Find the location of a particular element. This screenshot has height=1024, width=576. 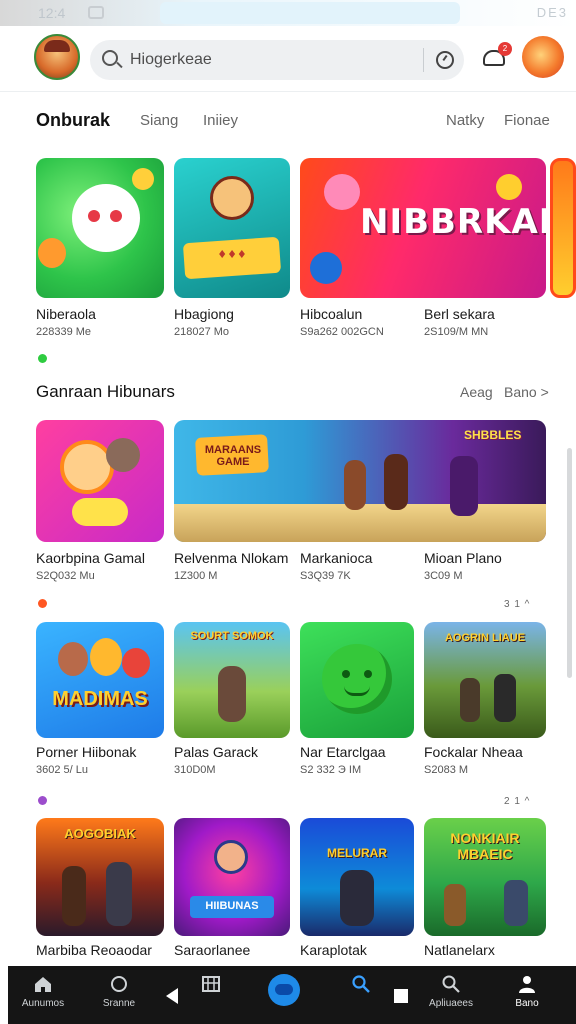

section-link: Aeag is located at coordinates (476, 392).